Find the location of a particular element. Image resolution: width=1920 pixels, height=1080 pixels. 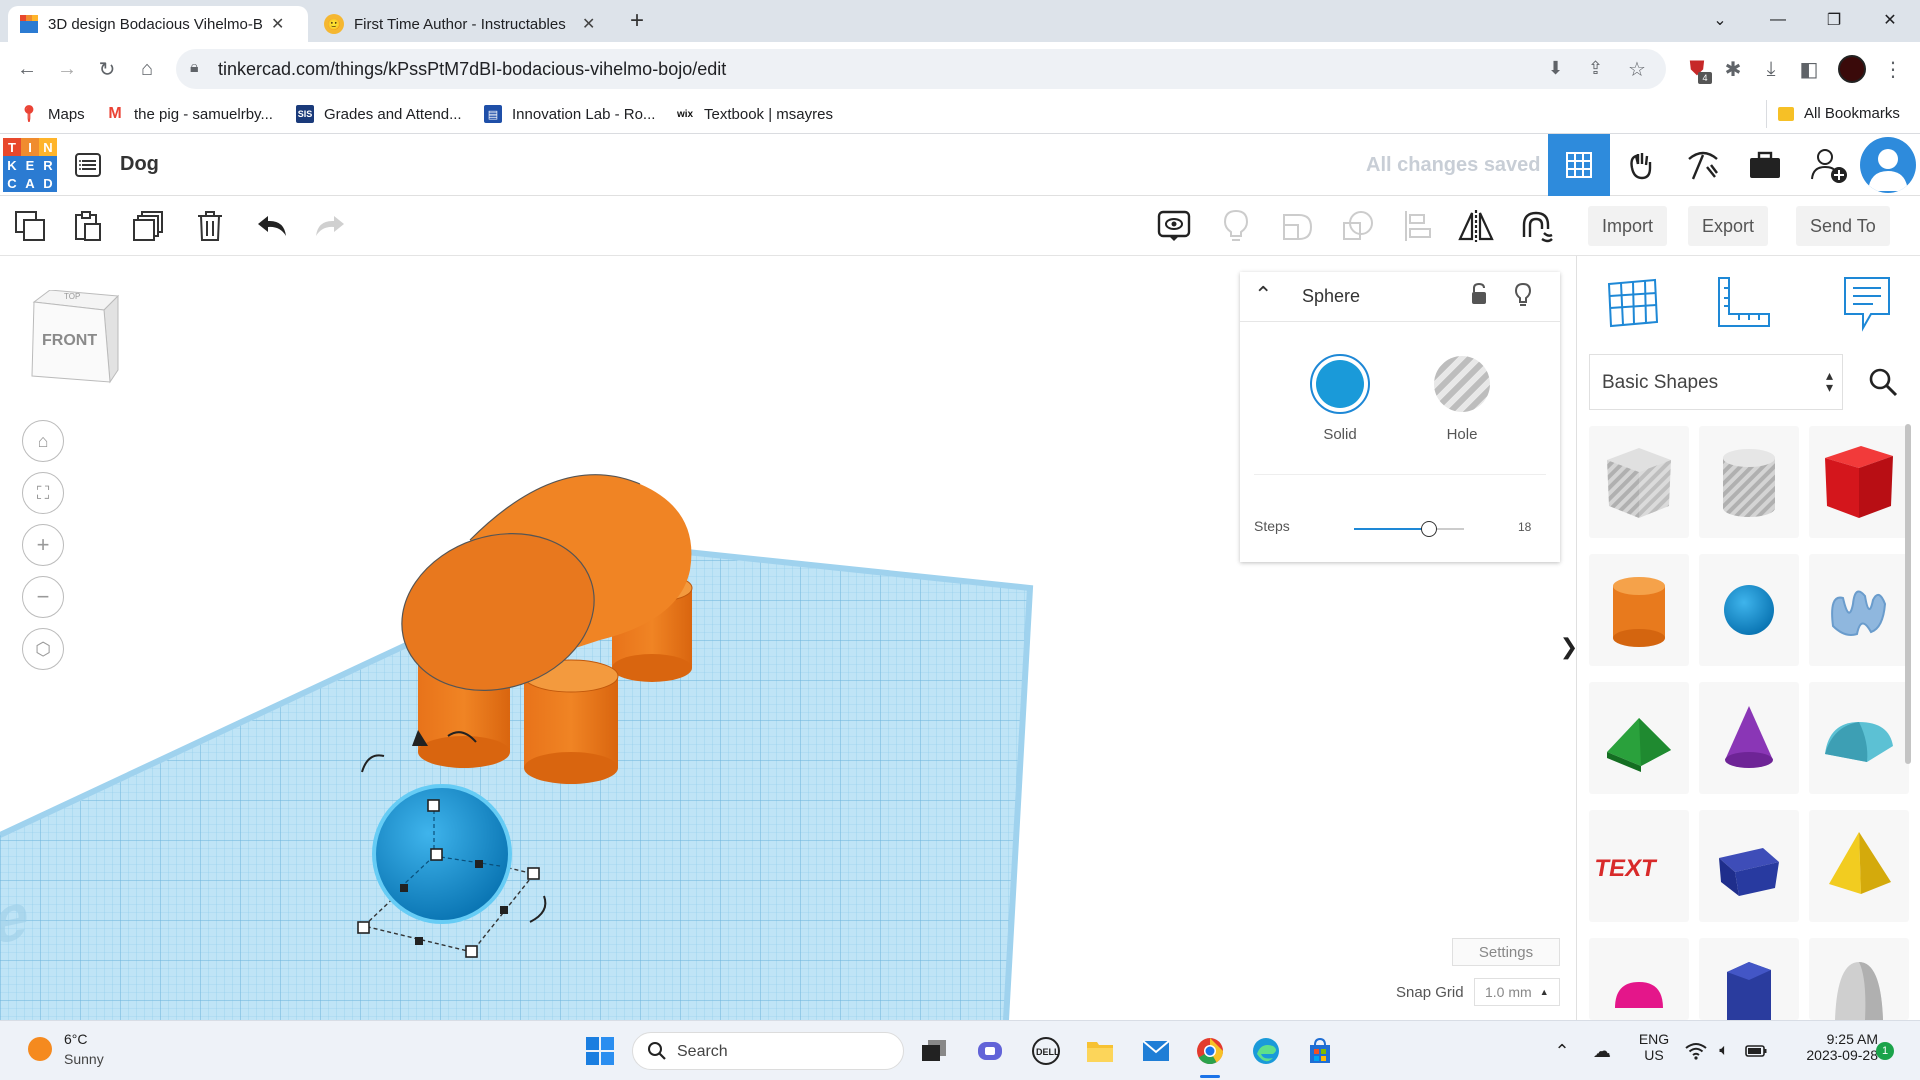

zoom-out-icon: − is located at coordinates (43, 597).